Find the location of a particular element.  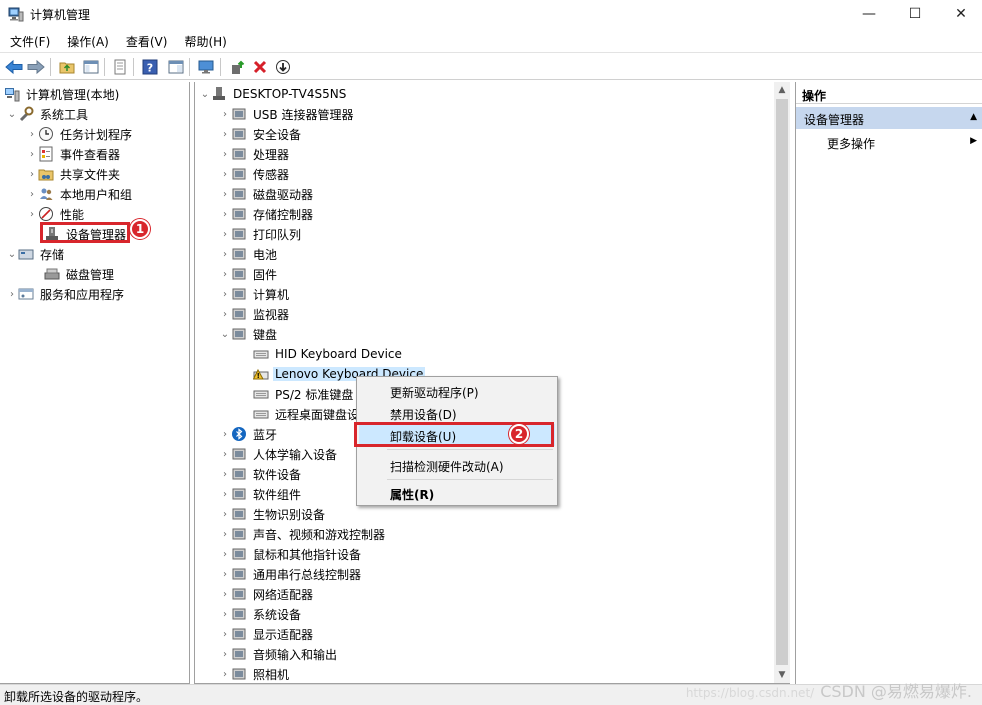

device-category: › 传感器 is located at coordinates (255, 174).